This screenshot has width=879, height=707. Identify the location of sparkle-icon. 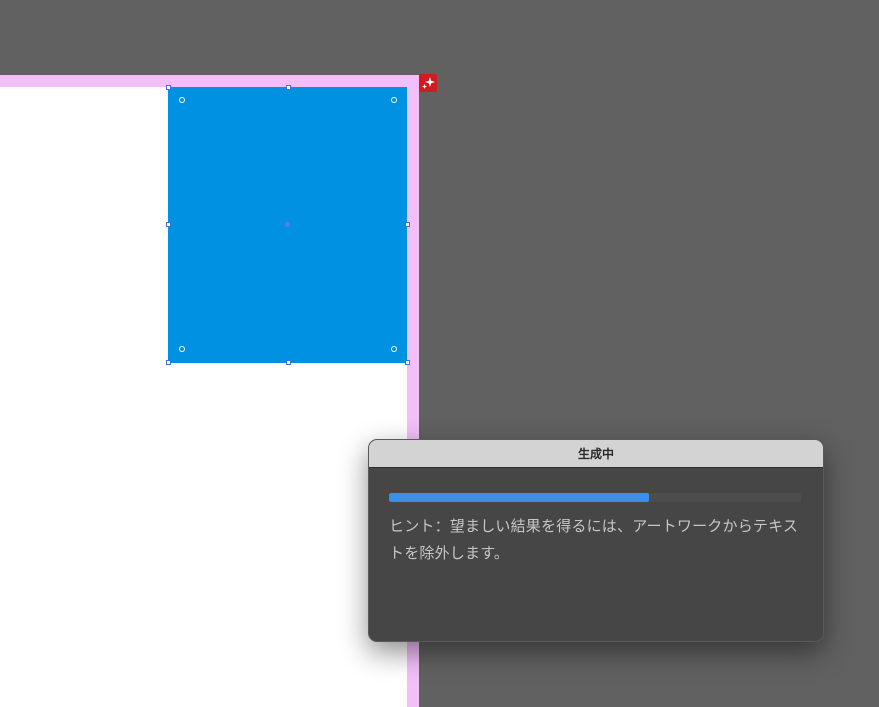
(428, 83).